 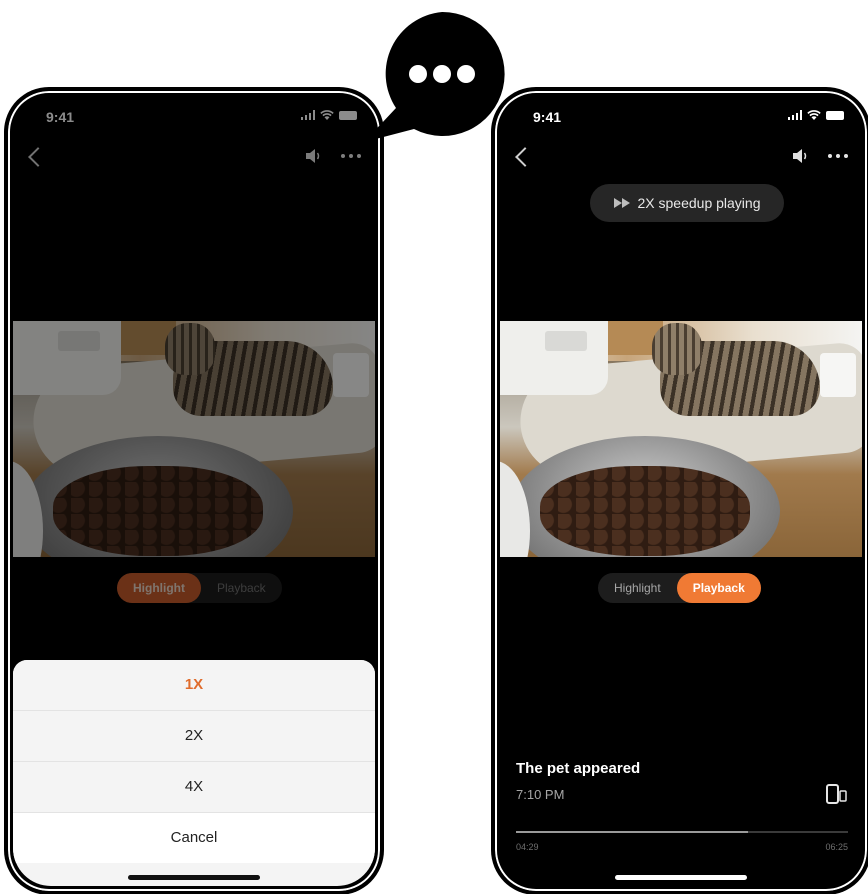 I want to click on progress-fill, so click(x=632, y=832).